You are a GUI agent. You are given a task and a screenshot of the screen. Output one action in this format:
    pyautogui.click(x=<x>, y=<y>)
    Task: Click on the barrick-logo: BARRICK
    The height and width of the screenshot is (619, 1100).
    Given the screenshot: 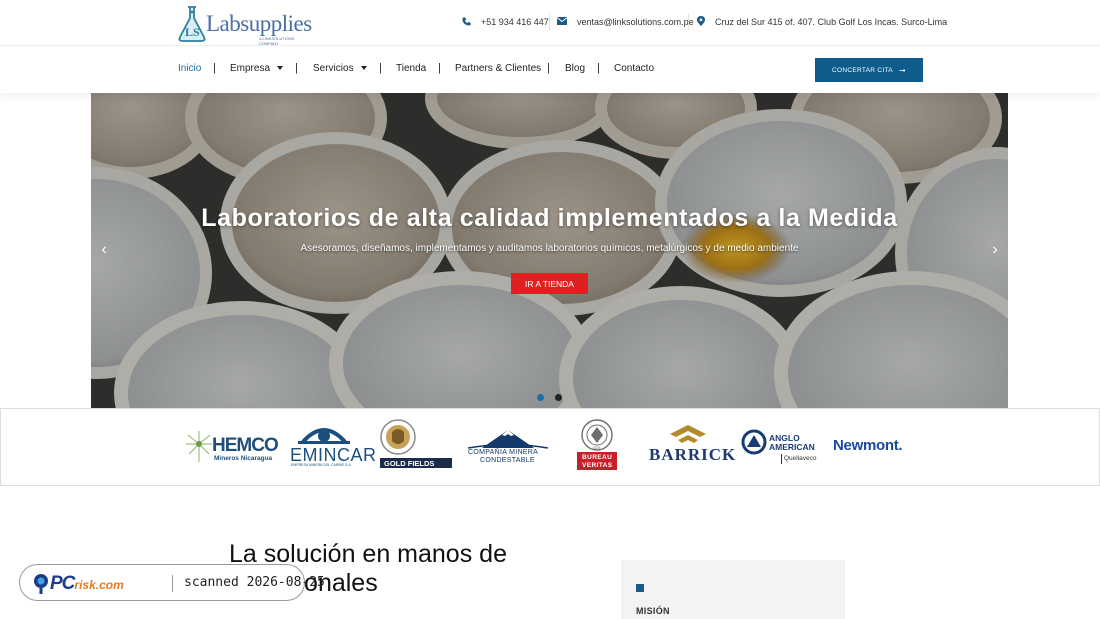 What is the action you would take?
    pyautogui.click(x=691, y=445)
    